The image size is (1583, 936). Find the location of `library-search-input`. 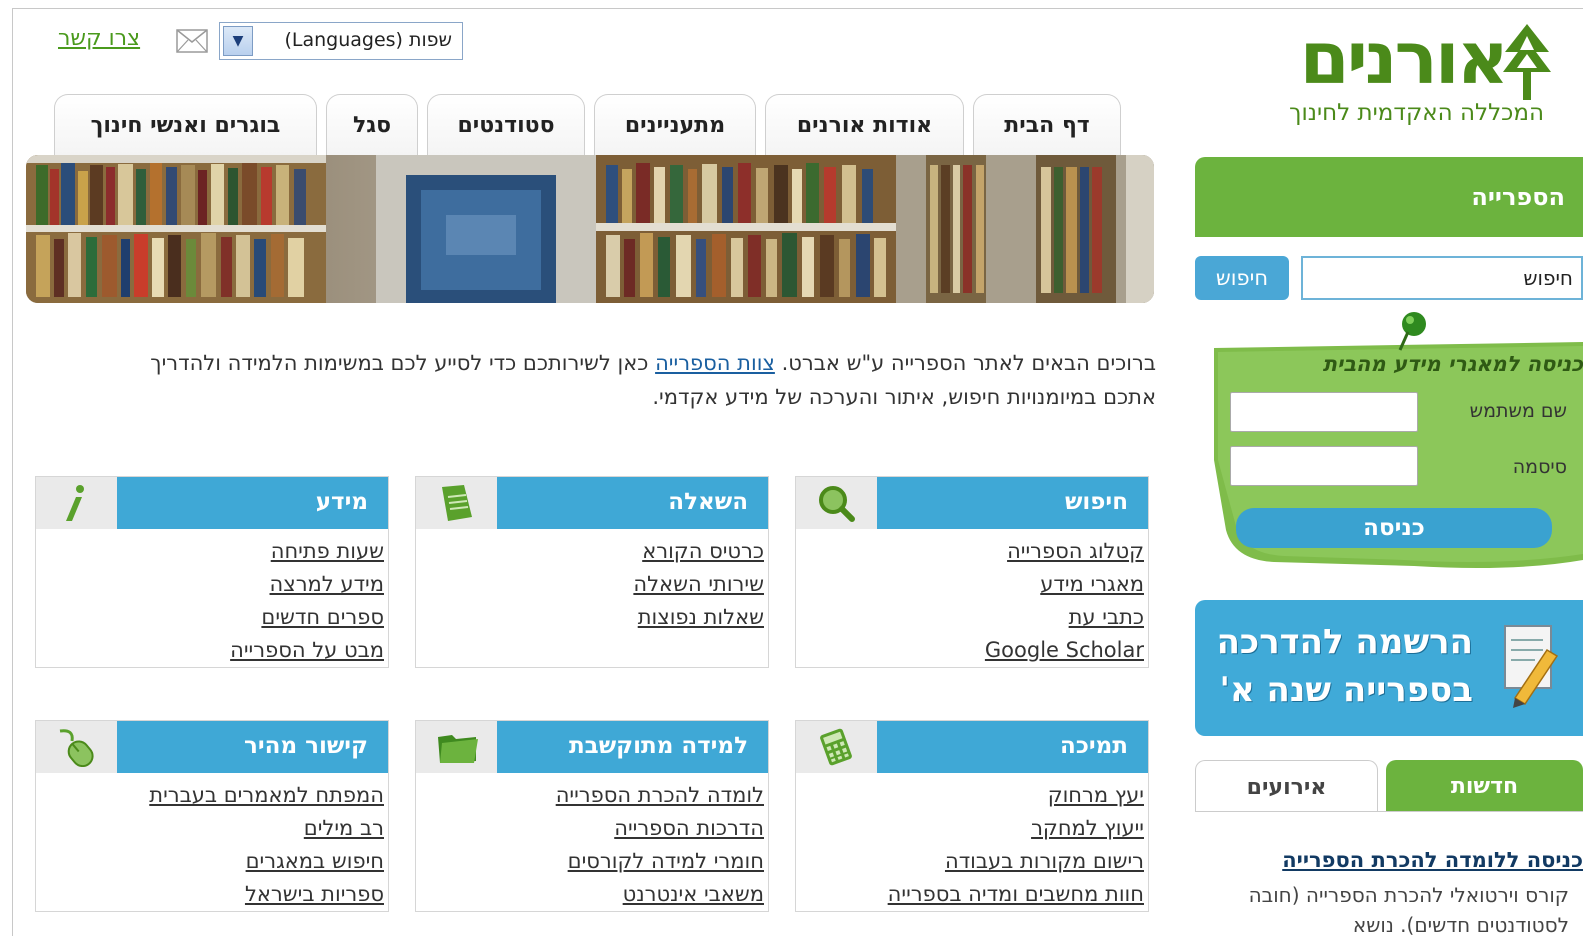

library-search-input is located at coordinates (1442, 278).